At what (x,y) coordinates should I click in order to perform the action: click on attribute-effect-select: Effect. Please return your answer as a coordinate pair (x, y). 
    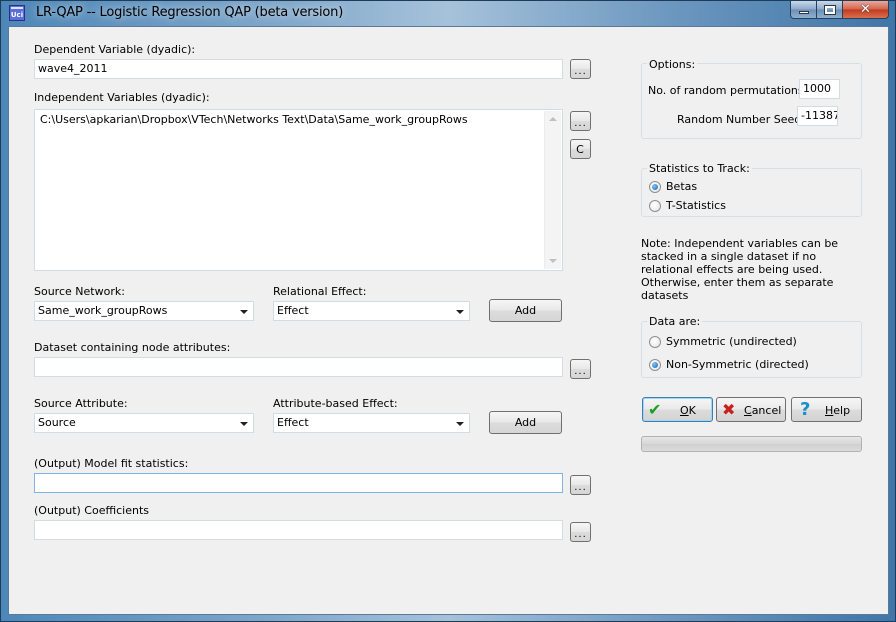
    Looking at the image, I should click on (371, 423).